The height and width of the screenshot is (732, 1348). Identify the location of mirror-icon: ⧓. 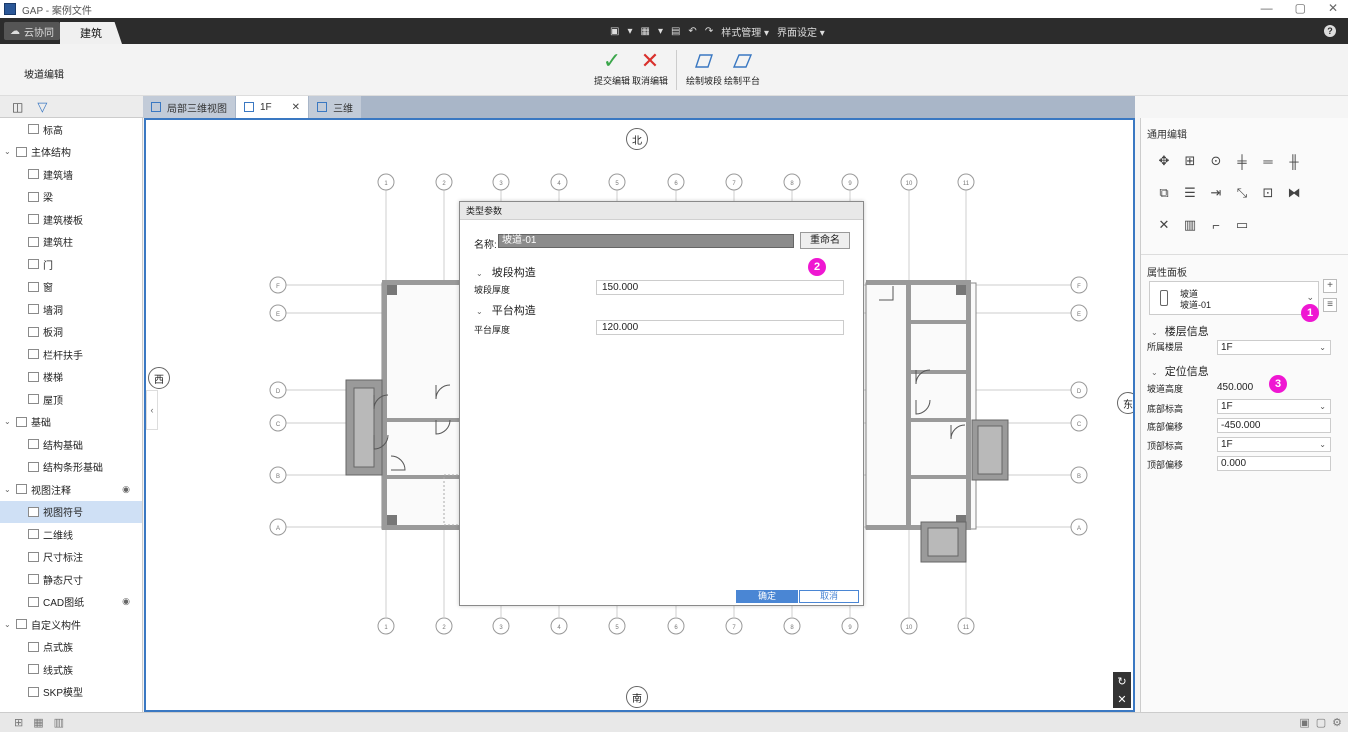
(1294, 193).